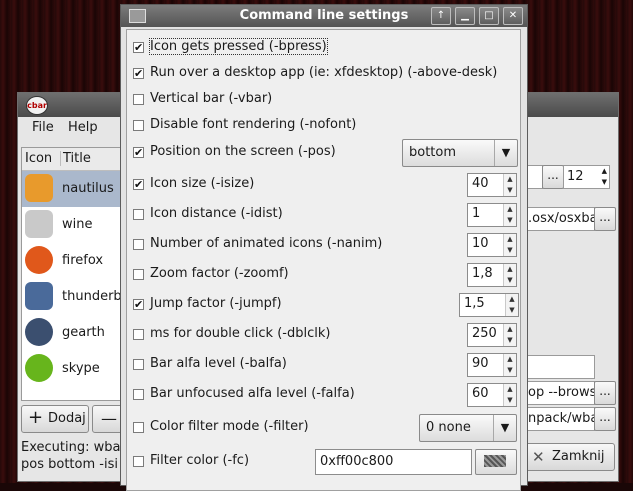  I want to click on option-label: Color filter mode (-filter), so click(229, 426).